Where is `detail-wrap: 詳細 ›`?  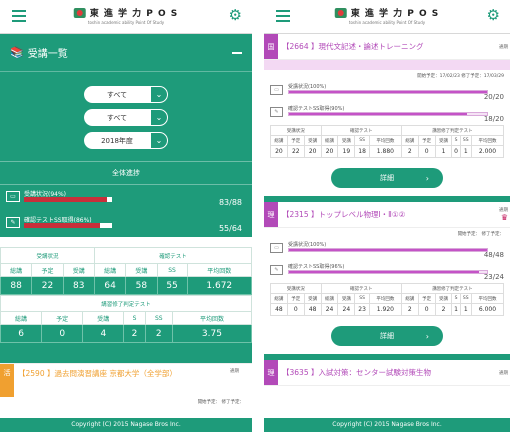 detail-wrap: 詳細 › is located at coordinates (387, 178).